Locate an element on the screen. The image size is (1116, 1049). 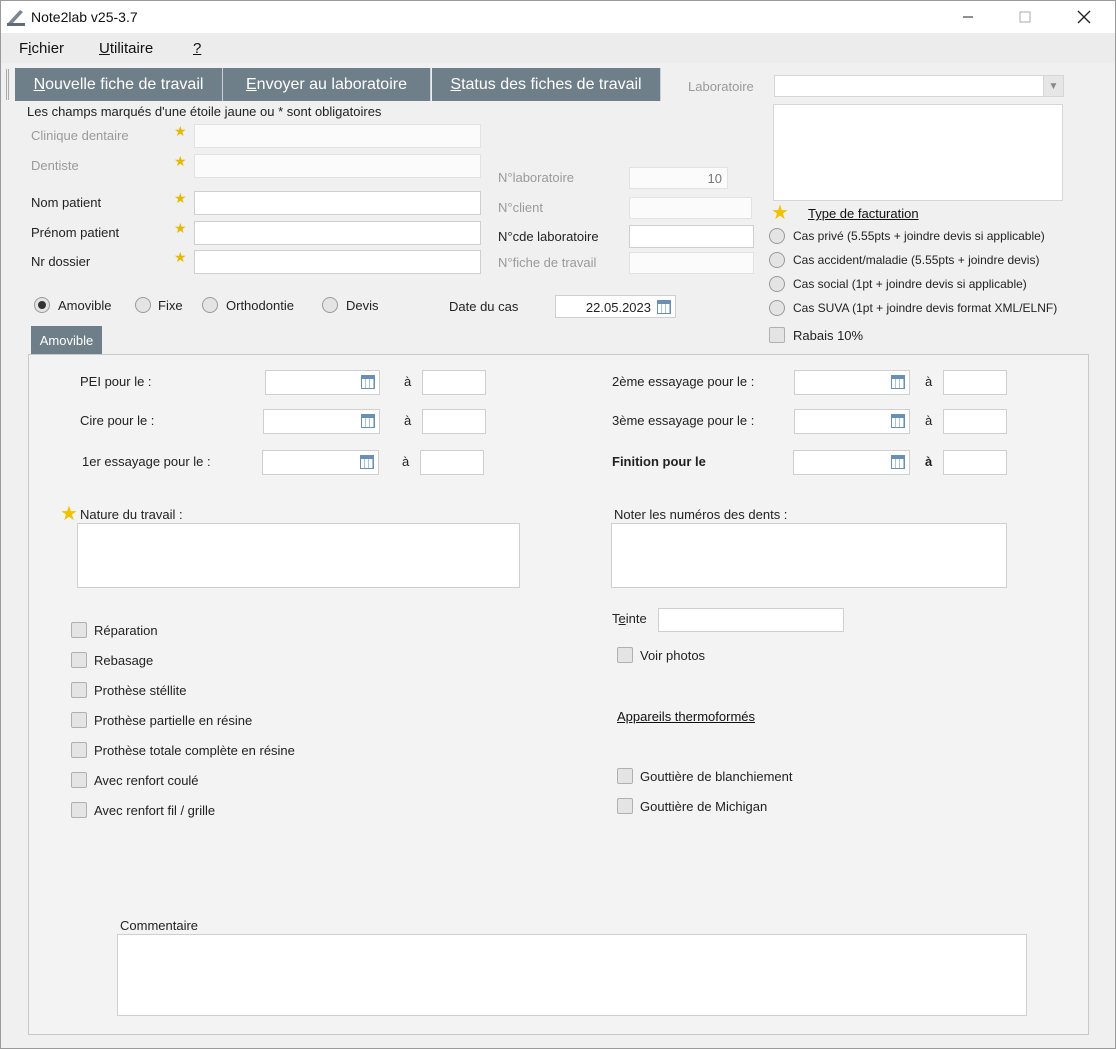
tab-status-fiches: Status des fiches de travail is located at coordinates (546, 84).